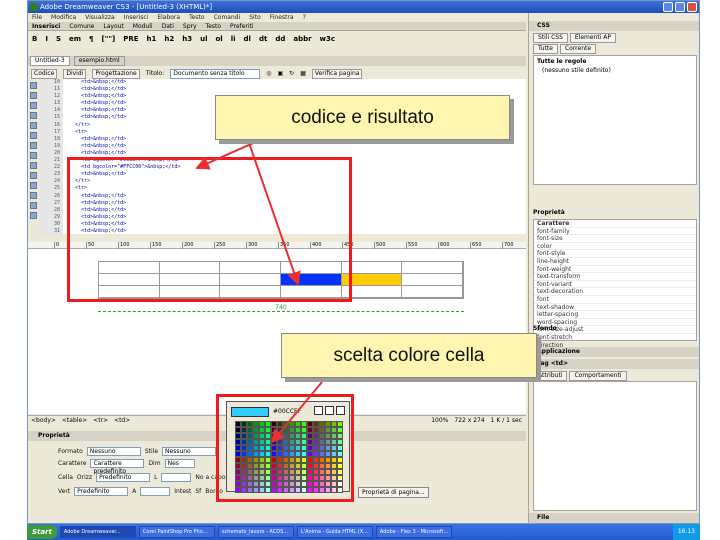  Describe the element at coordinates (259, 291) in the screenshot. I see `annotation-arrows` at that location.